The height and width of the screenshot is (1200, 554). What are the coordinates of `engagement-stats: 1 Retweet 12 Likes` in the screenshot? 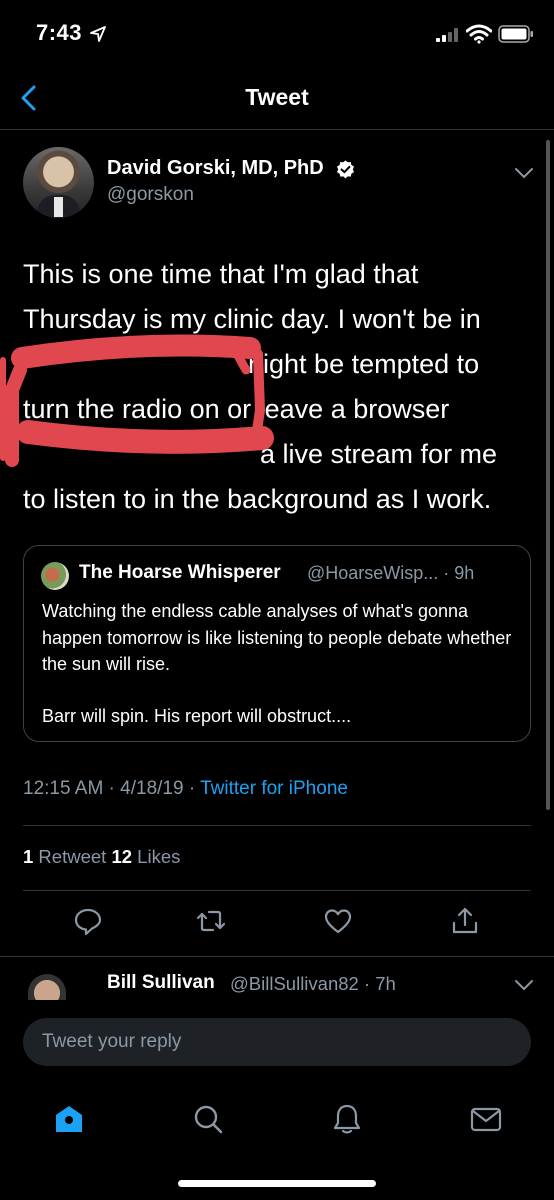 It's located at (101, 857).